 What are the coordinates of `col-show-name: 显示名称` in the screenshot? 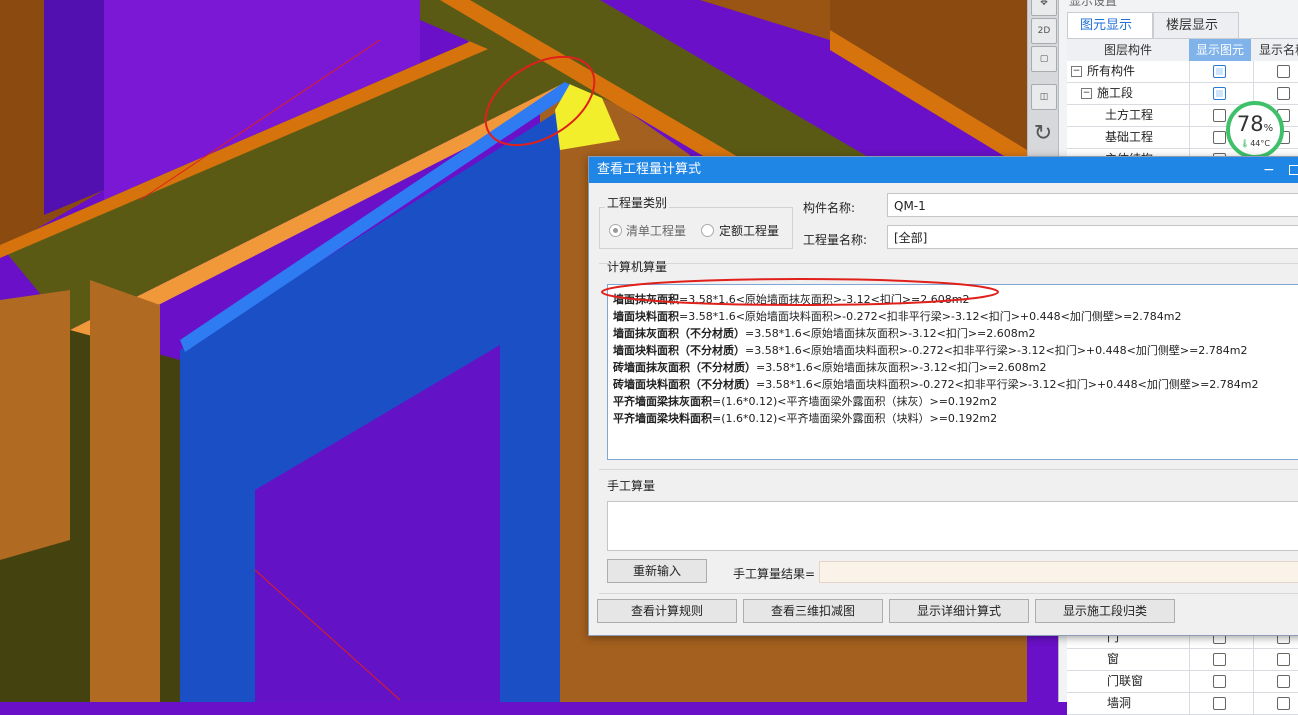 It's located at (1275, 50).